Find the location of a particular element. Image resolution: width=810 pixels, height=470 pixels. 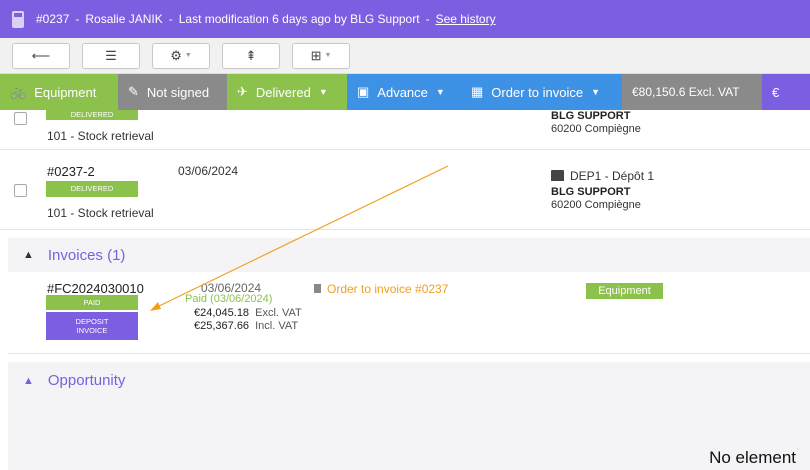

document-settings-button: ⚙ ▼ is located at coordinates (181, 55).